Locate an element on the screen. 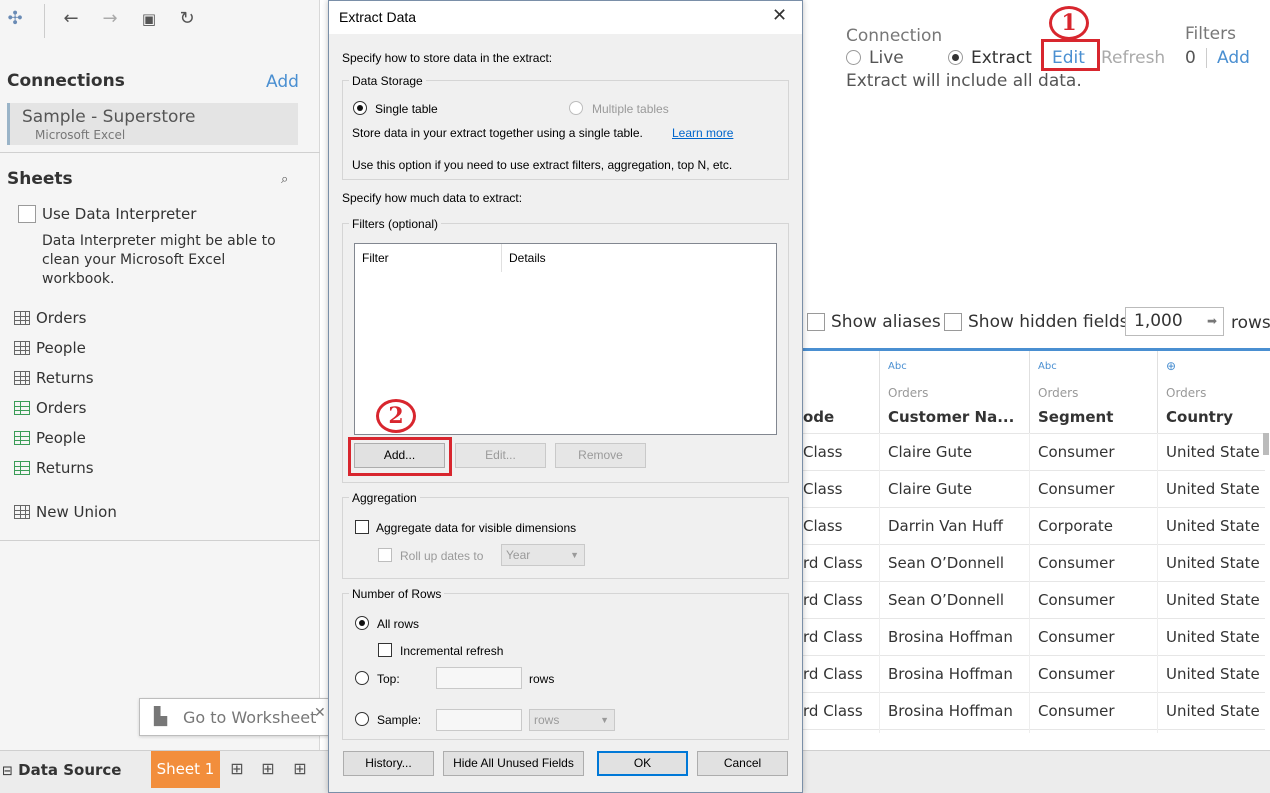 The width and height of the screenshot is (1270, 793). interpreter-hint-line: workbook. is located at coordinates (78, 279).